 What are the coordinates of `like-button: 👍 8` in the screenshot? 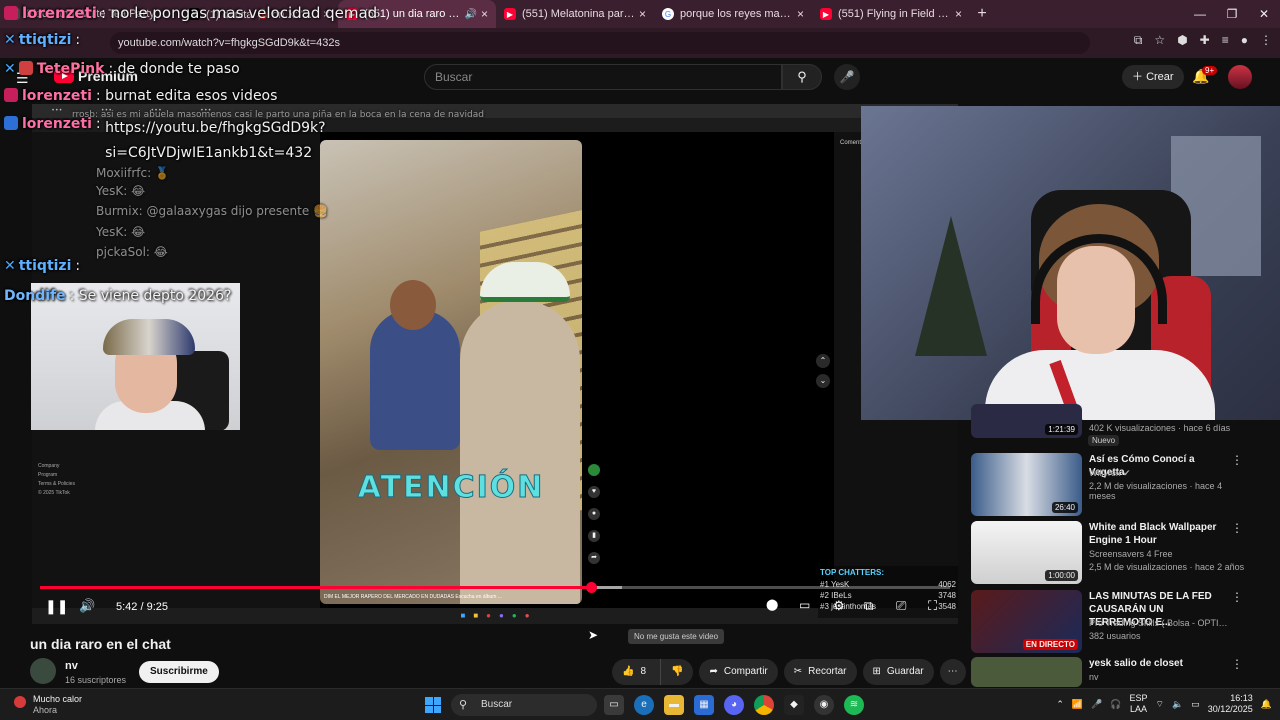 It's located at (633, 672).